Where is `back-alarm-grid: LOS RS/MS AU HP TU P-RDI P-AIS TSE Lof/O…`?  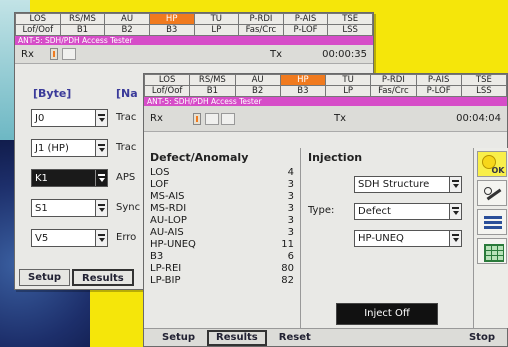 back-alarm-grid: LOS RS/MS AU HP TU P-RDI P-AIS TSE Lof/O… is located at coordinates (194, 24).